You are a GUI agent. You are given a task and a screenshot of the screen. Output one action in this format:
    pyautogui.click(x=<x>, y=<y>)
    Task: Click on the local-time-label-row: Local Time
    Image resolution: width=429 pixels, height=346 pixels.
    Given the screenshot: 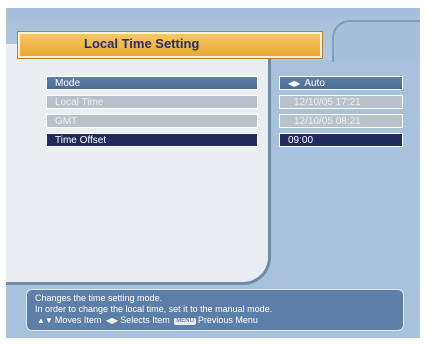 What is the action you would take?
    pyautogui.click(x=152, y=102)
    